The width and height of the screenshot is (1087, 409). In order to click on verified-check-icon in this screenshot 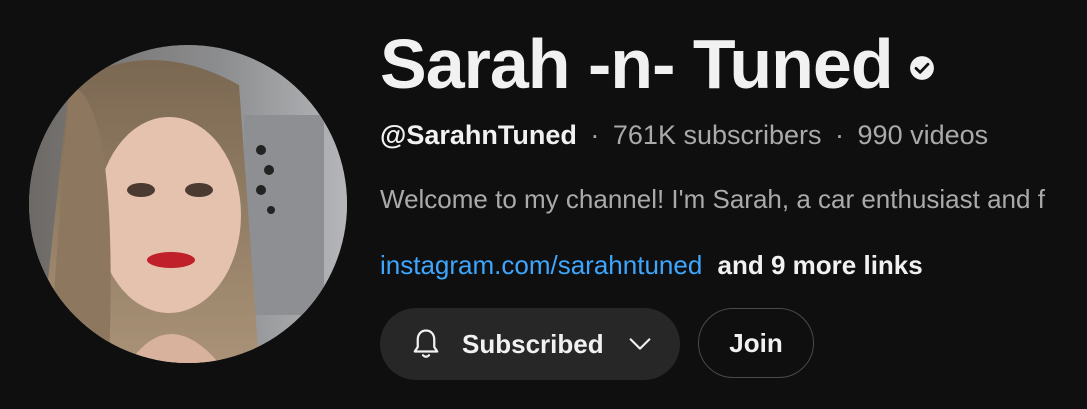, I will do `click(922, 68)`.